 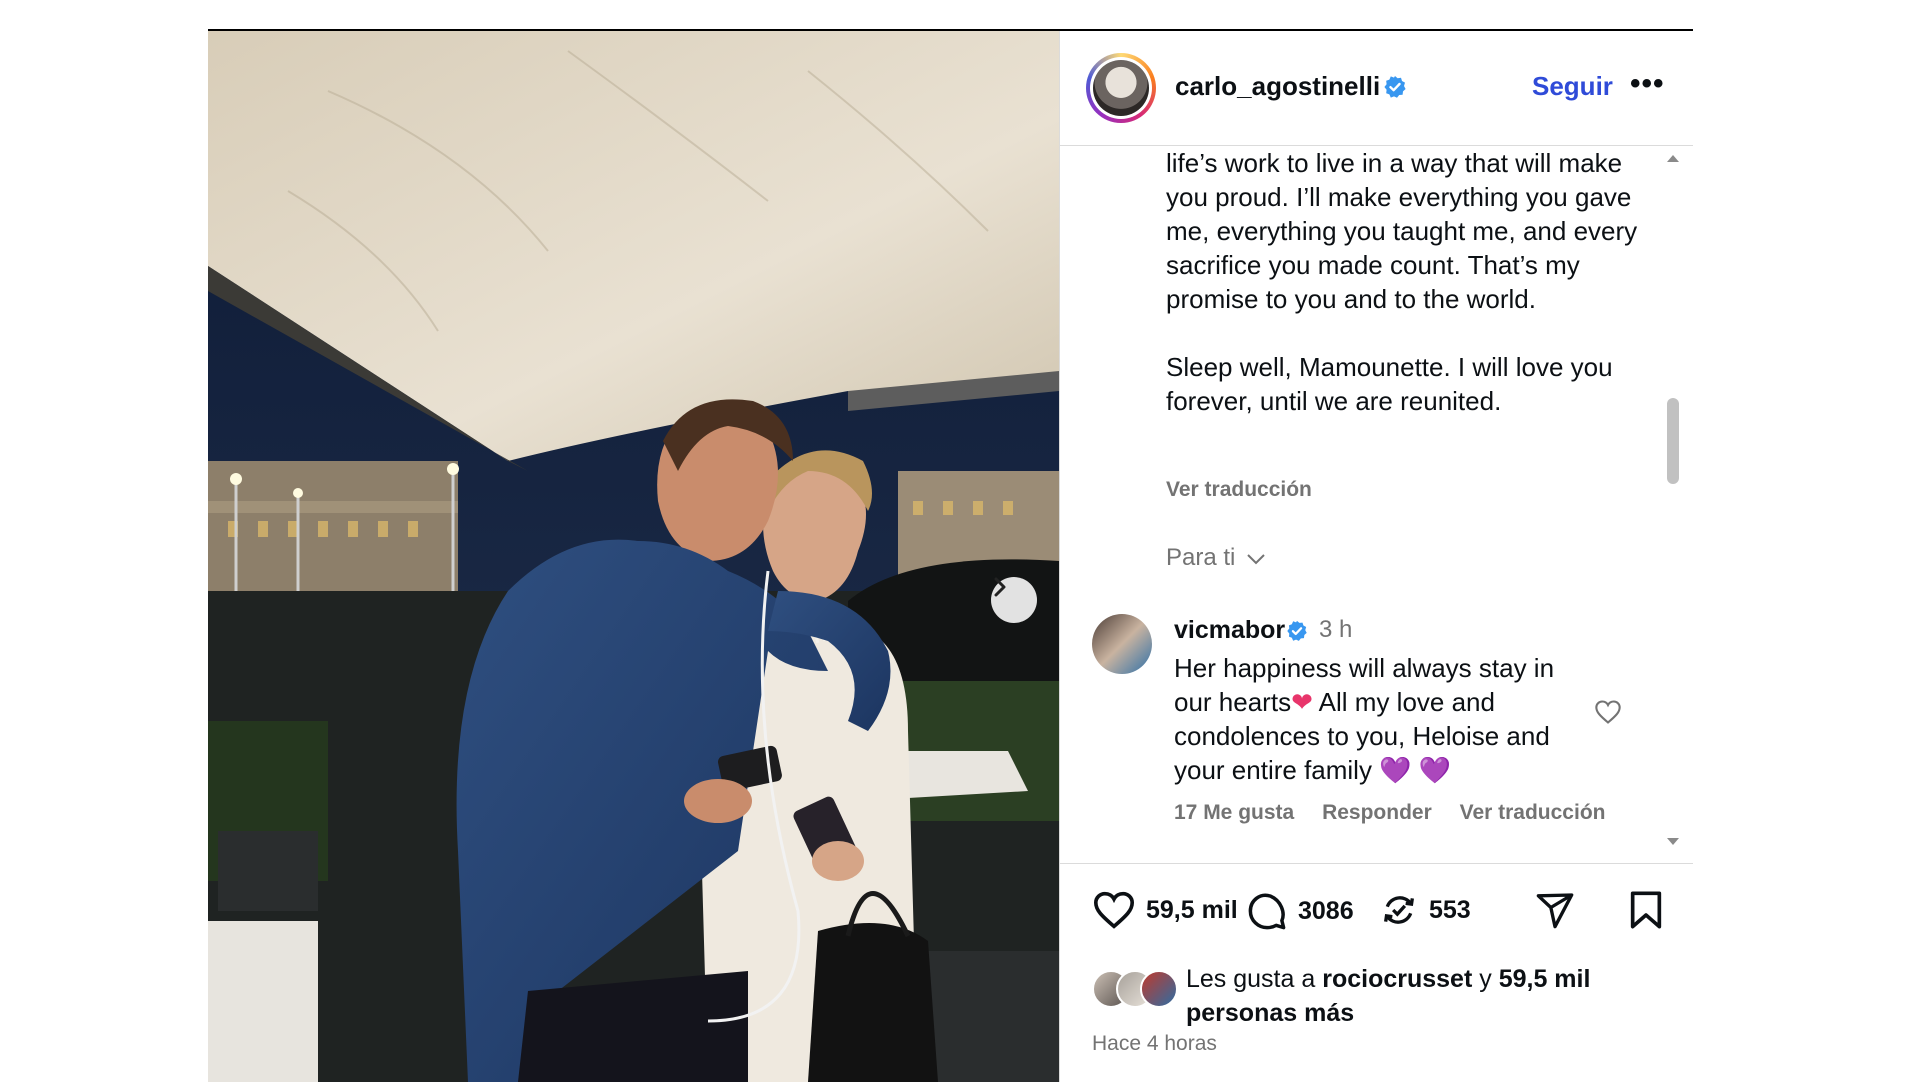 What do you see at coordinates (1192, 909) in the screenshot?
I see `like-count: 59,5 mil` at bounding box center [1192, 909].